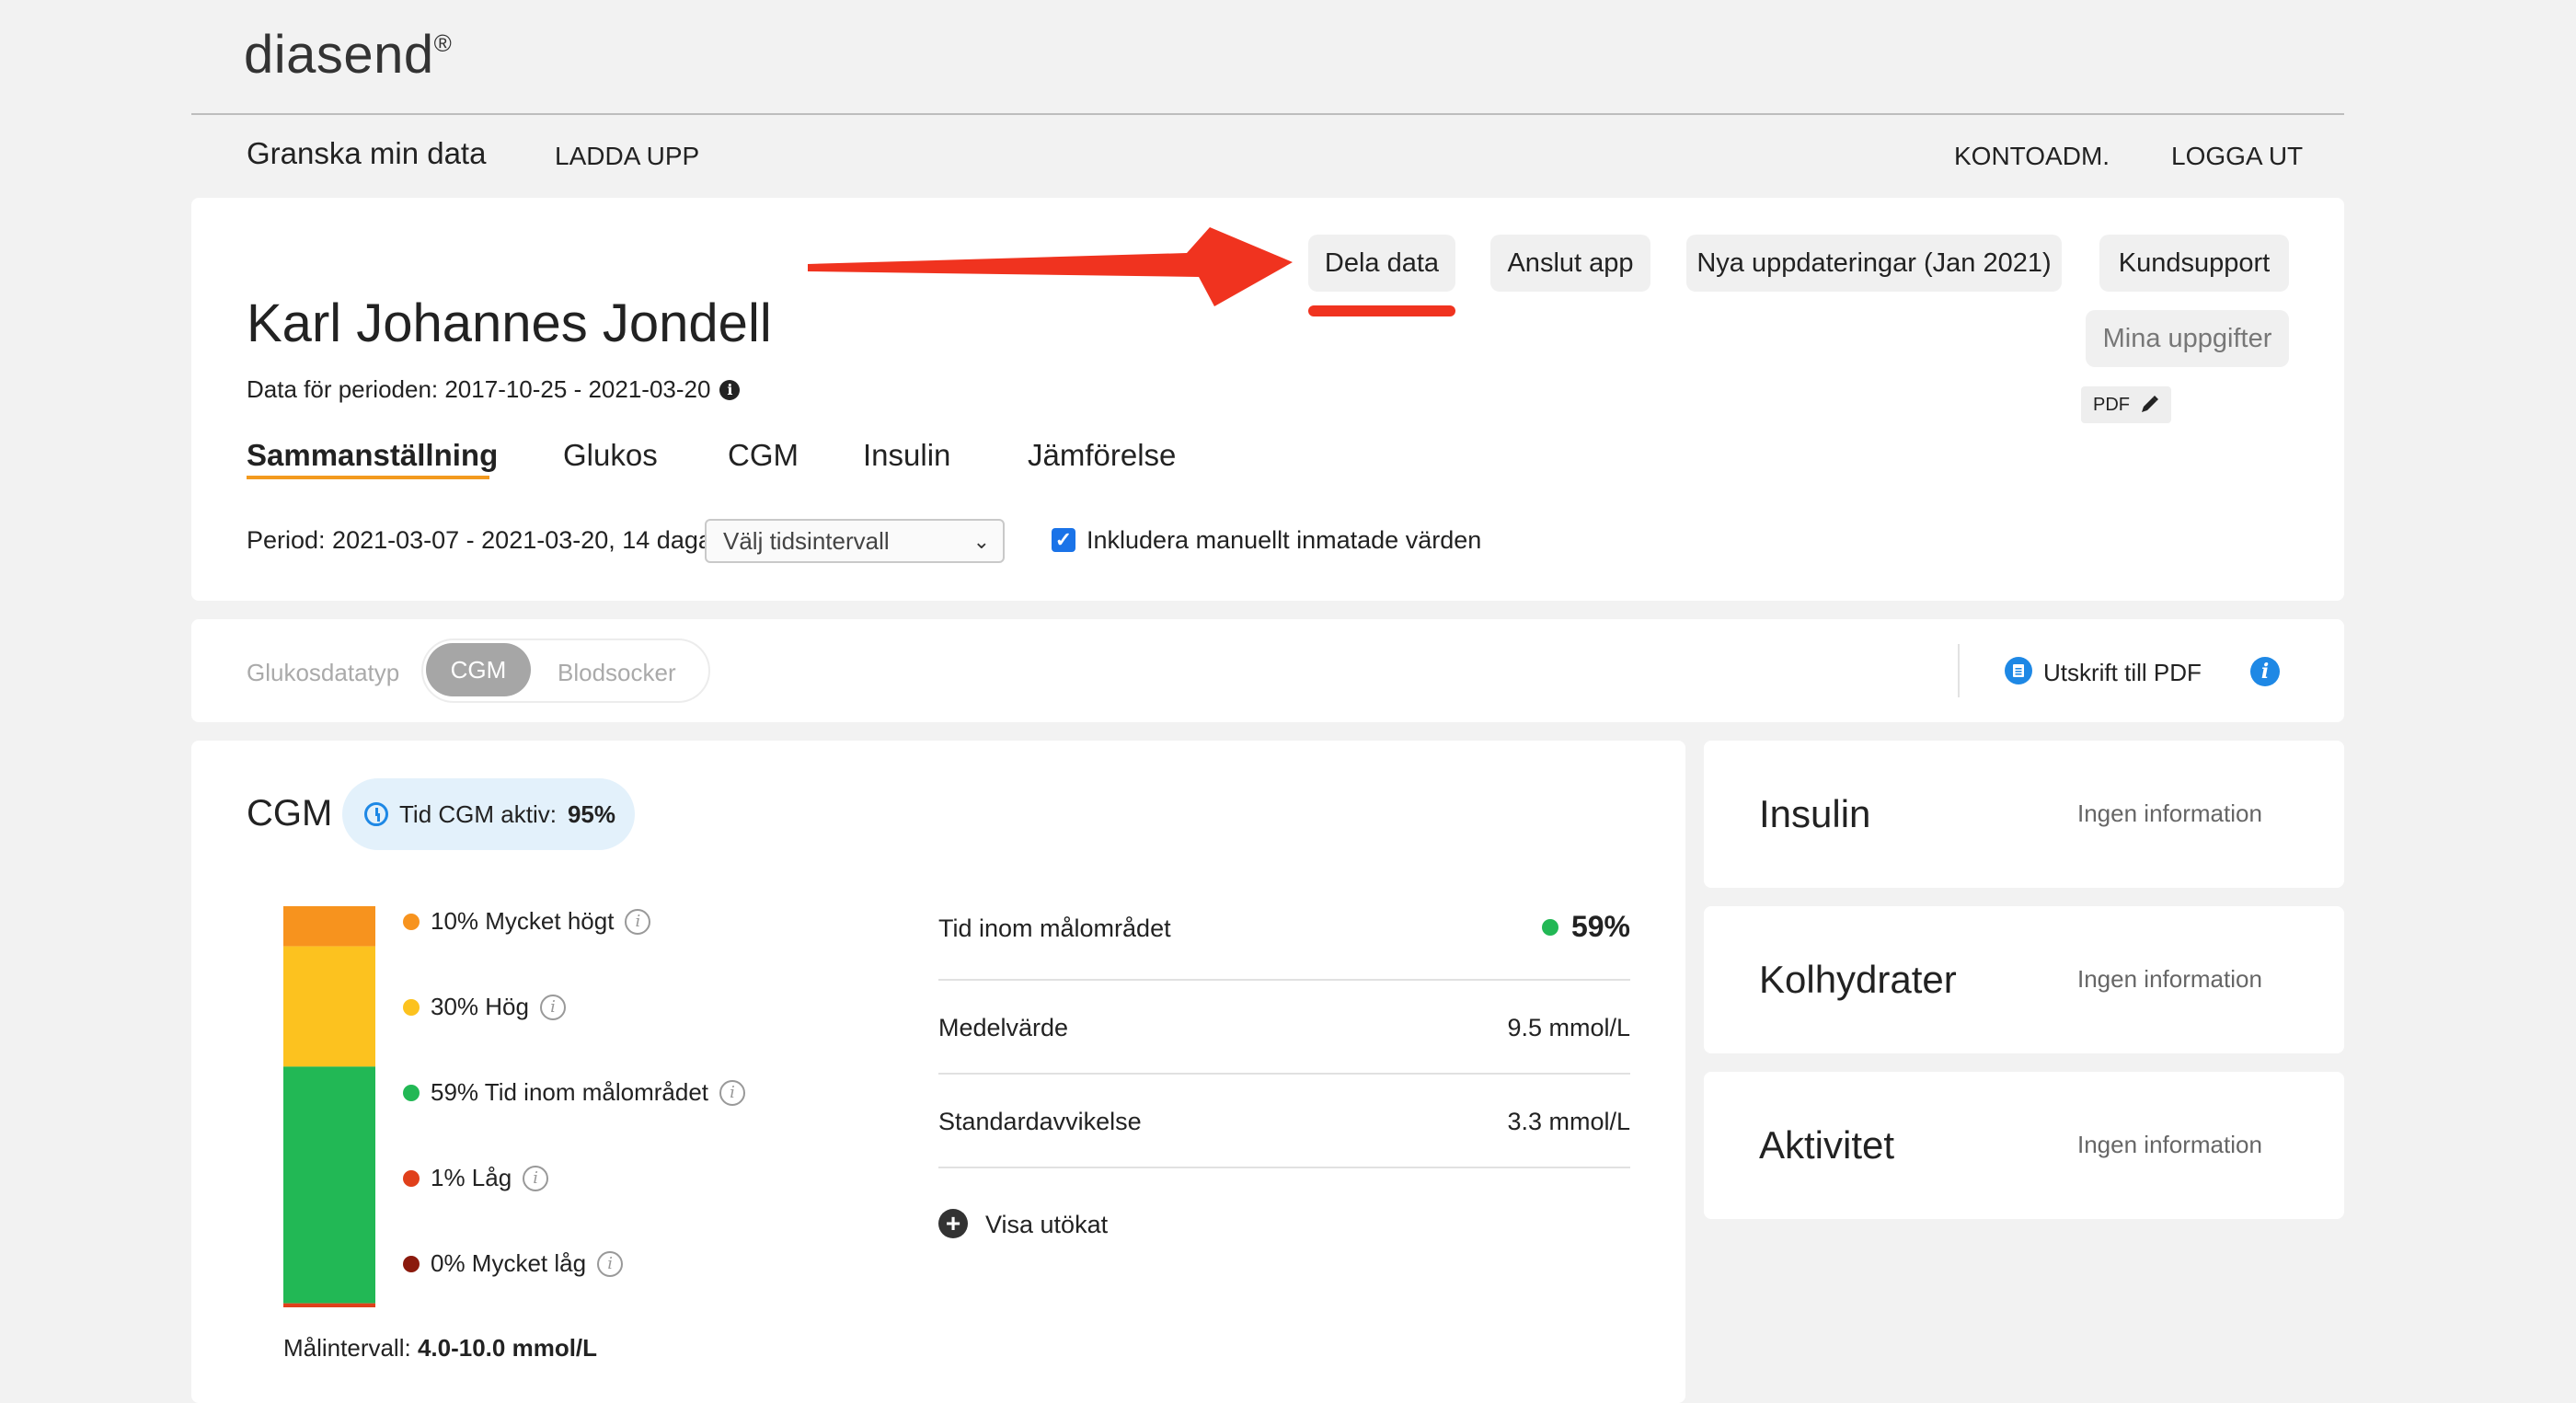  I want to click on show-more-link: Visa utökat, so click(1046, 1225).